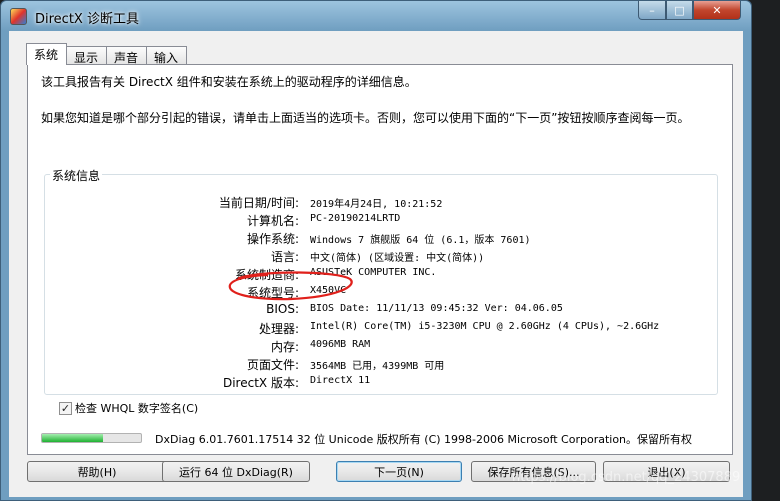 Image resolution: width=780 pixels, height=501 pixels. I want to click on minimize-icon: –, so click(652, 10).